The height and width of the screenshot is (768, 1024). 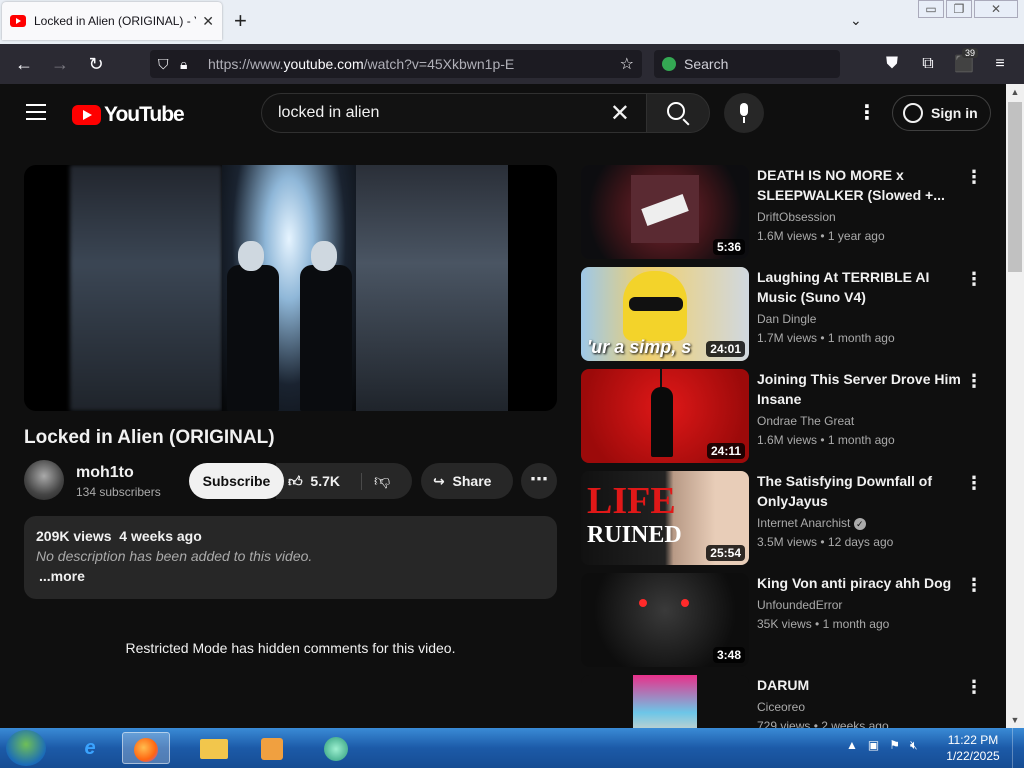 I want to click on alien-head-right, so click(x=324, y=256).